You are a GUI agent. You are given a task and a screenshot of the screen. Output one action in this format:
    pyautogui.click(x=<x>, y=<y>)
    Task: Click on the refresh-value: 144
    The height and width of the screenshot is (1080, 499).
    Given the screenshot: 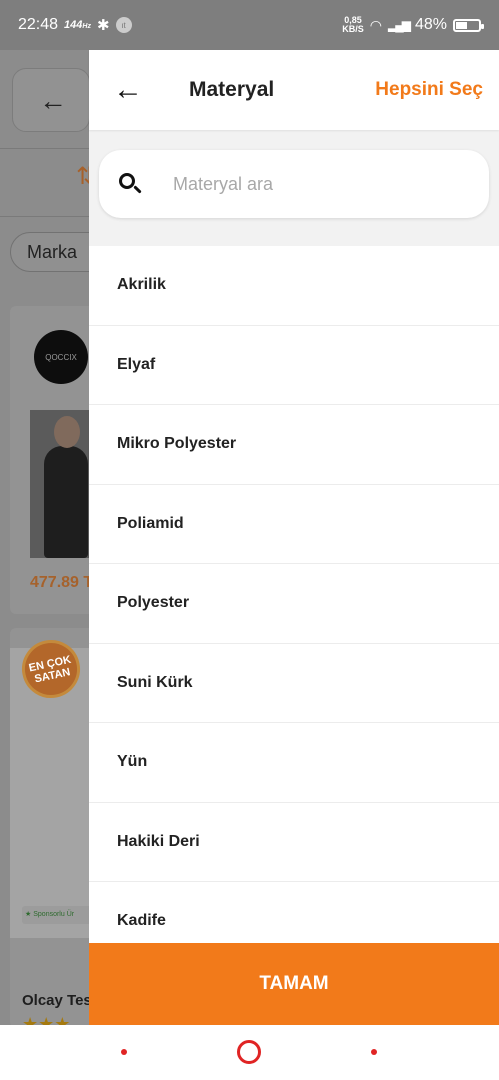 What is the action you would take?
    pyautogui.click(x=73, y=25)
    